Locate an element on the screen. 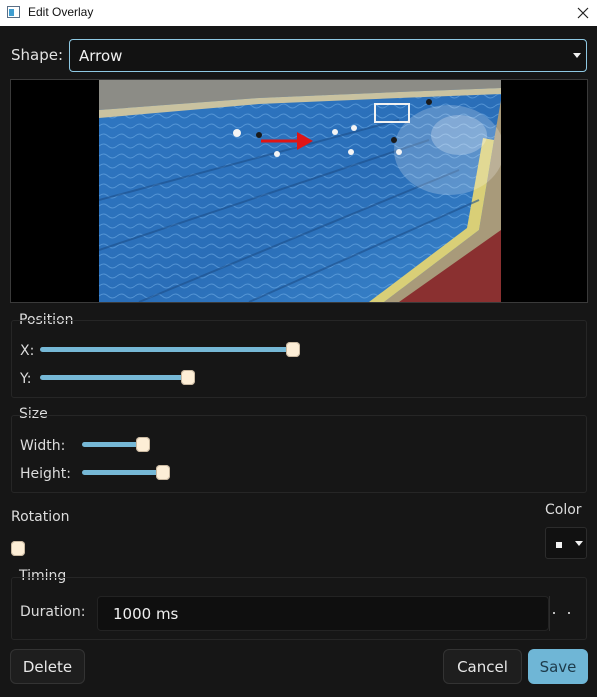 This screenshot has width=597, height=697. shape-dropdown-value: Arrow is located at coordinates (101, 56).